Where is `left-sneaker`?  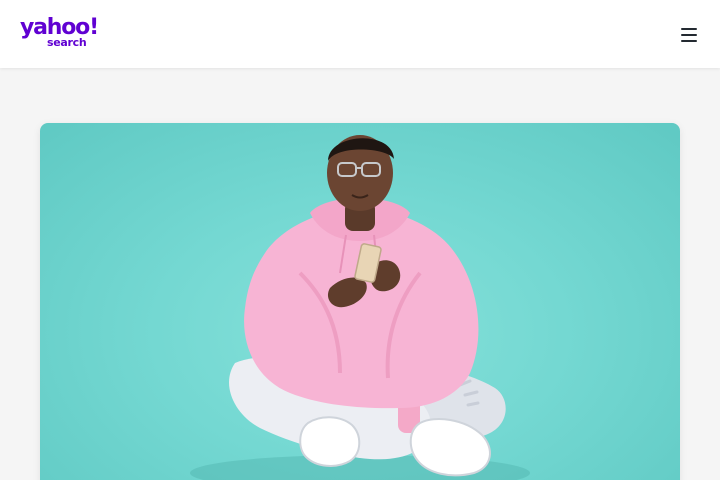 left-sneaker is located at coordinates (330, 441).